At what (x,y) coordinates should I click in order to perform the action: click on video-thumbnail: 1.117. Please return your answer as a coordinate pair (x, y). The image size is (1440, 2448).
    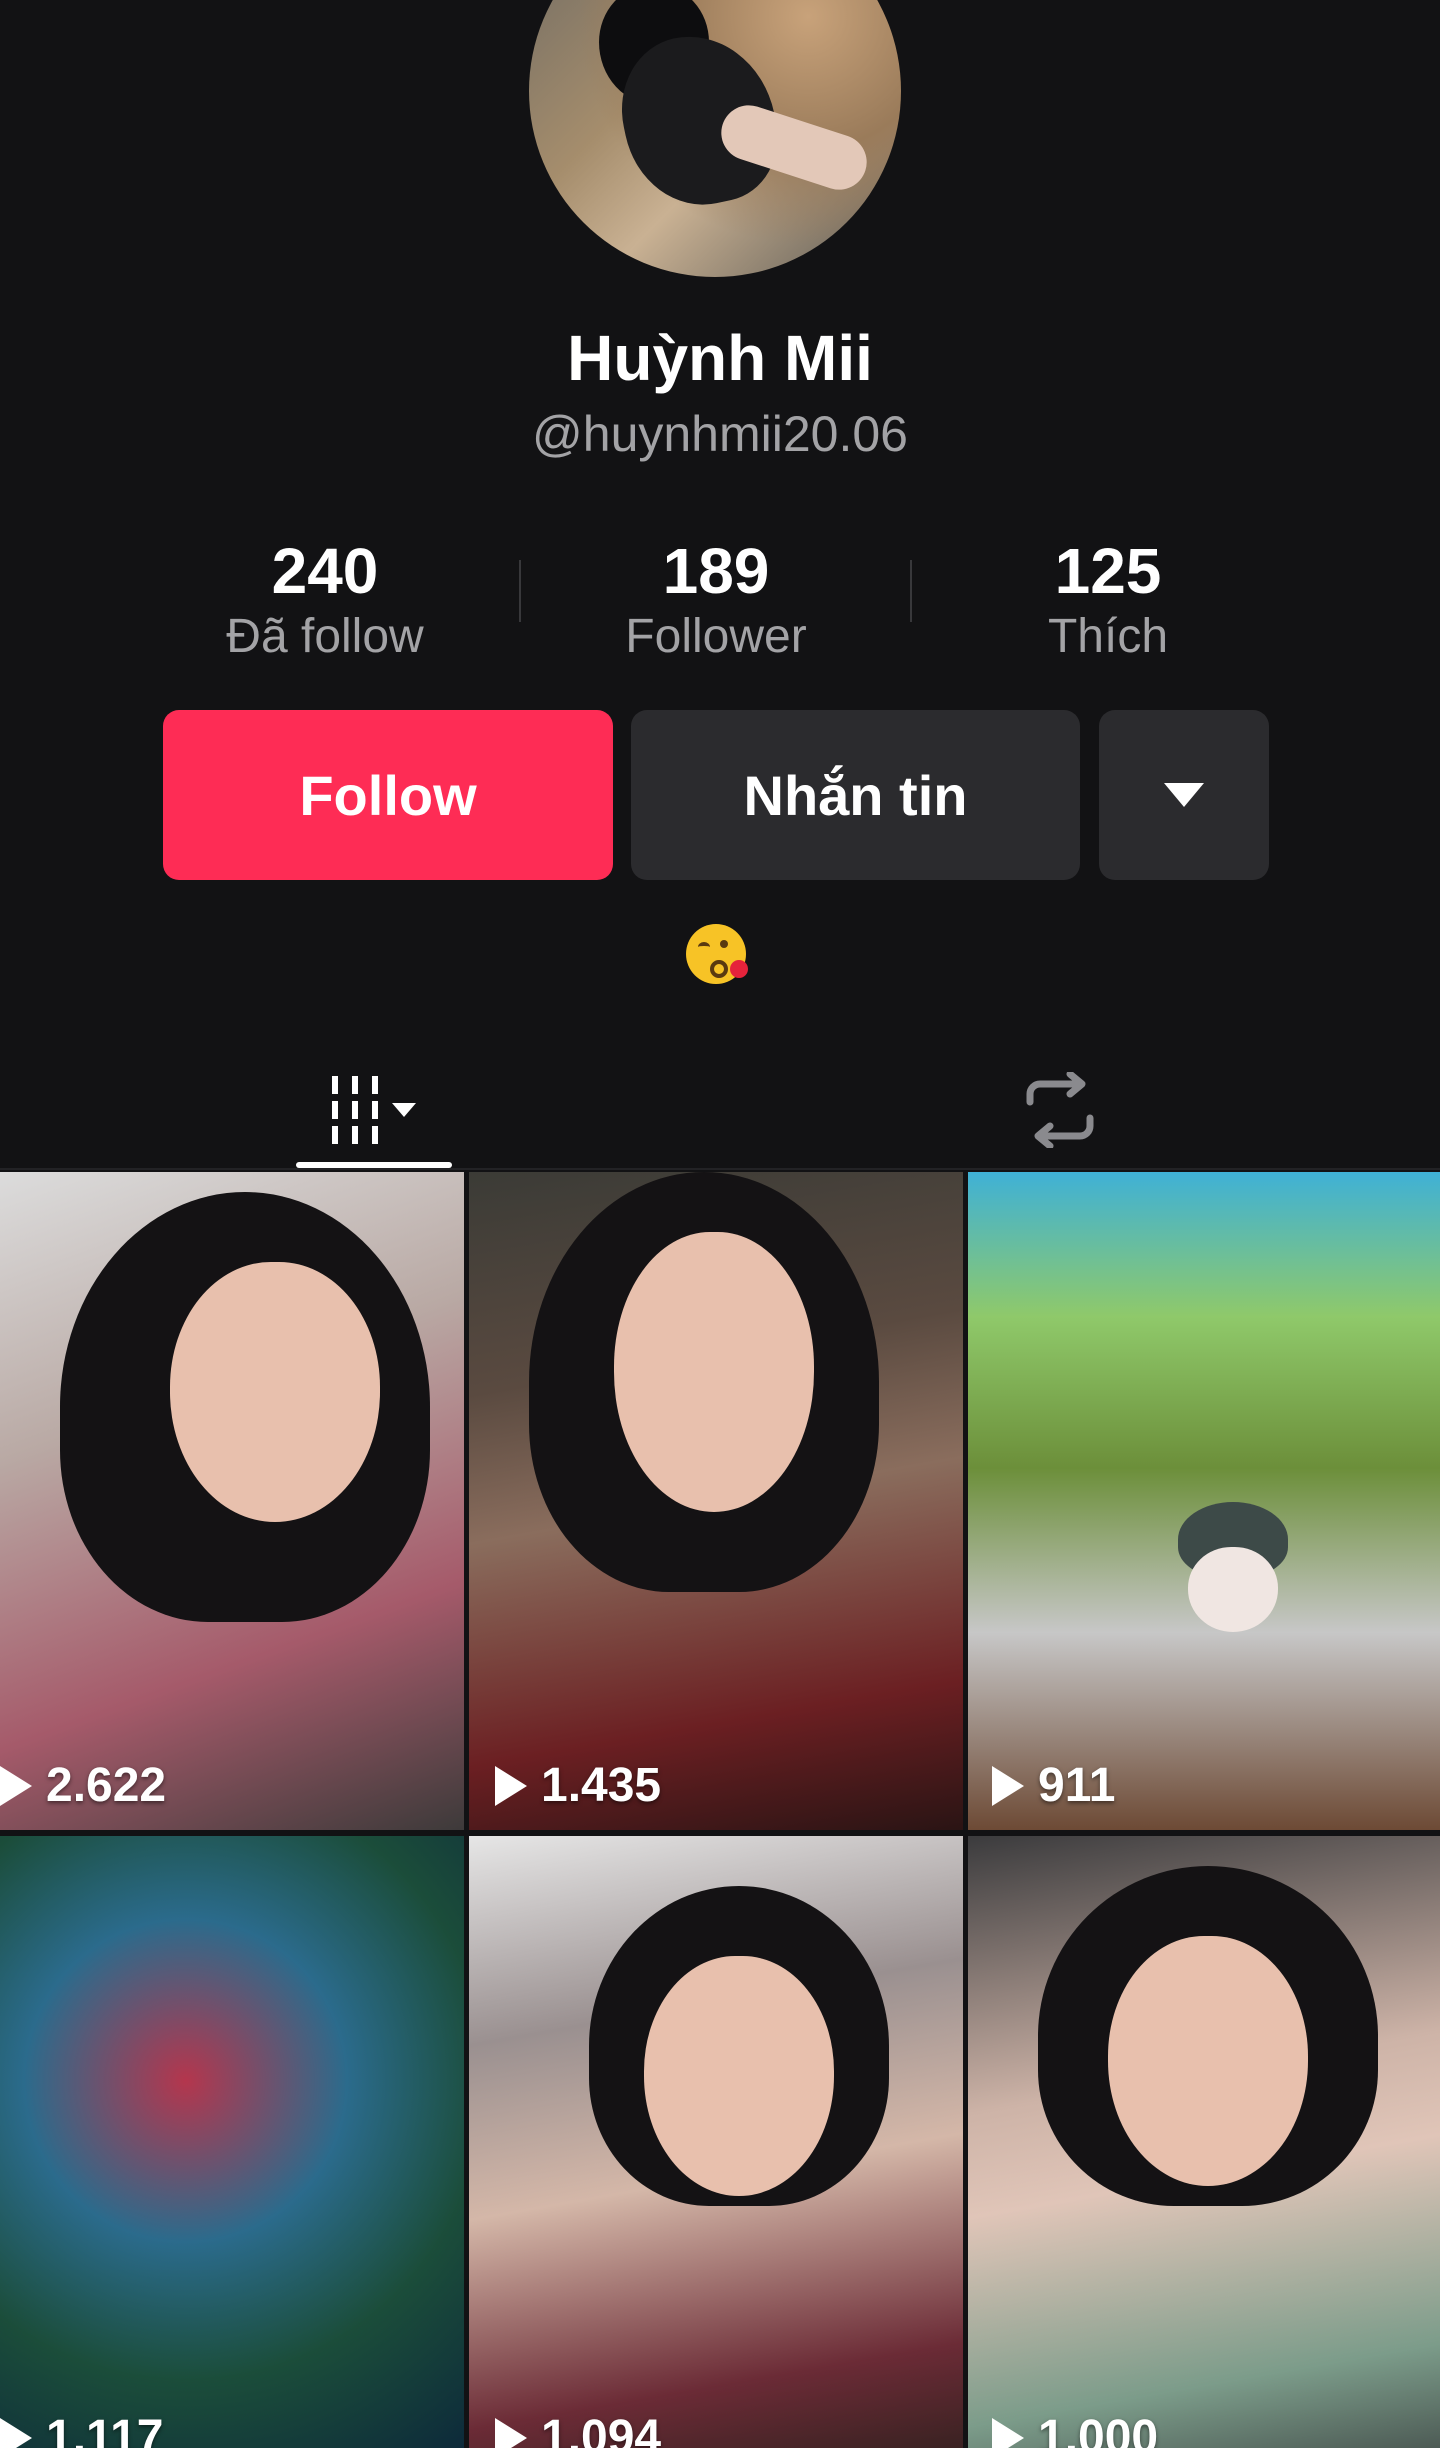
    Looking at the image, I should click on (232, 2142).